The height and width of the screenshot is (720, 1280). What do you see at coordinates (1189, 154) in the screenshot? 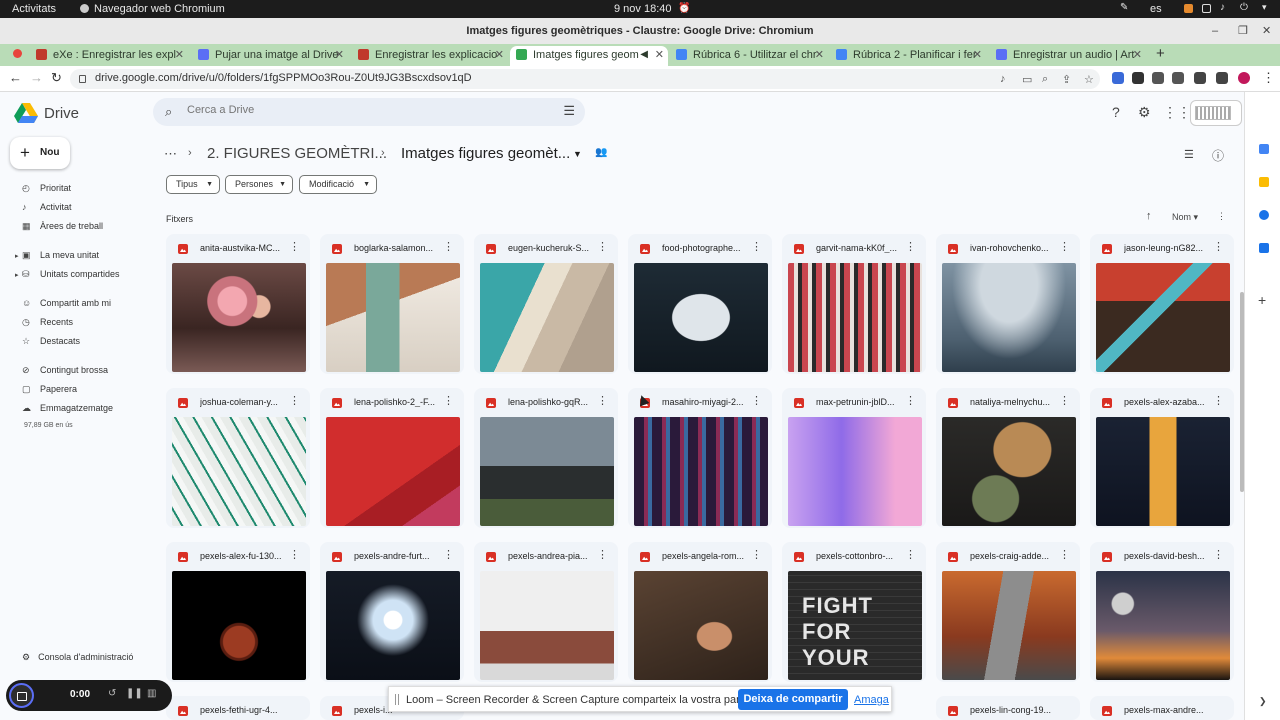
I see `list-view-icon: ☰` at bounding box center [1189, 154].